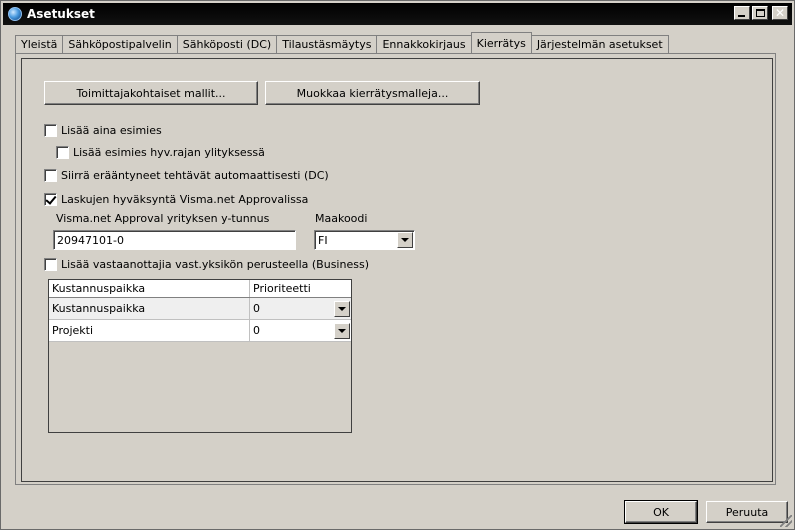 The width and height of the screenshot is (795, 530). What do you see at coordinates (149, 330) in the screenshot?
I see `grid-cell-name: Projekti` at bounding box center [149, 330].